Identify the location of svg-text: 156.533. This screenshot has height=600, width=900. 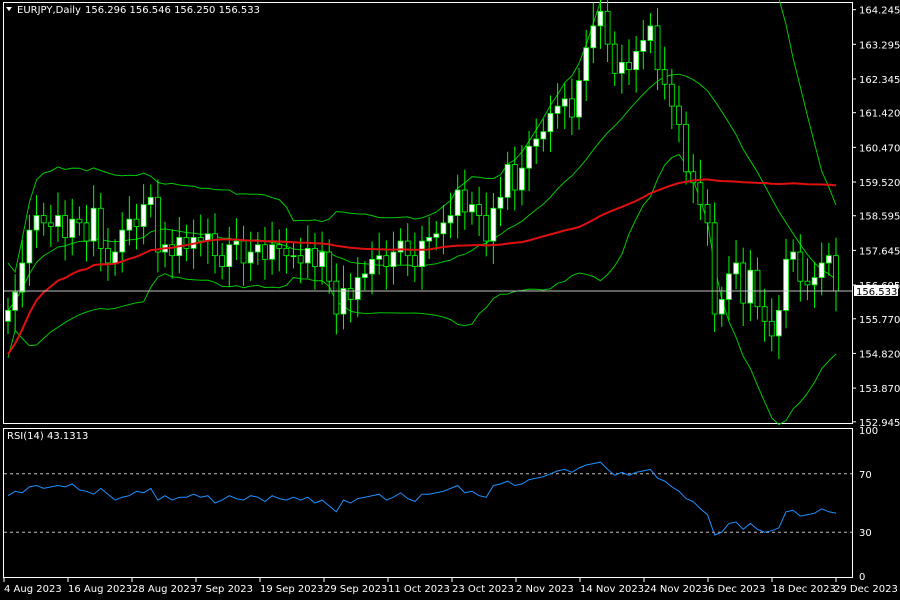
(876, 292).